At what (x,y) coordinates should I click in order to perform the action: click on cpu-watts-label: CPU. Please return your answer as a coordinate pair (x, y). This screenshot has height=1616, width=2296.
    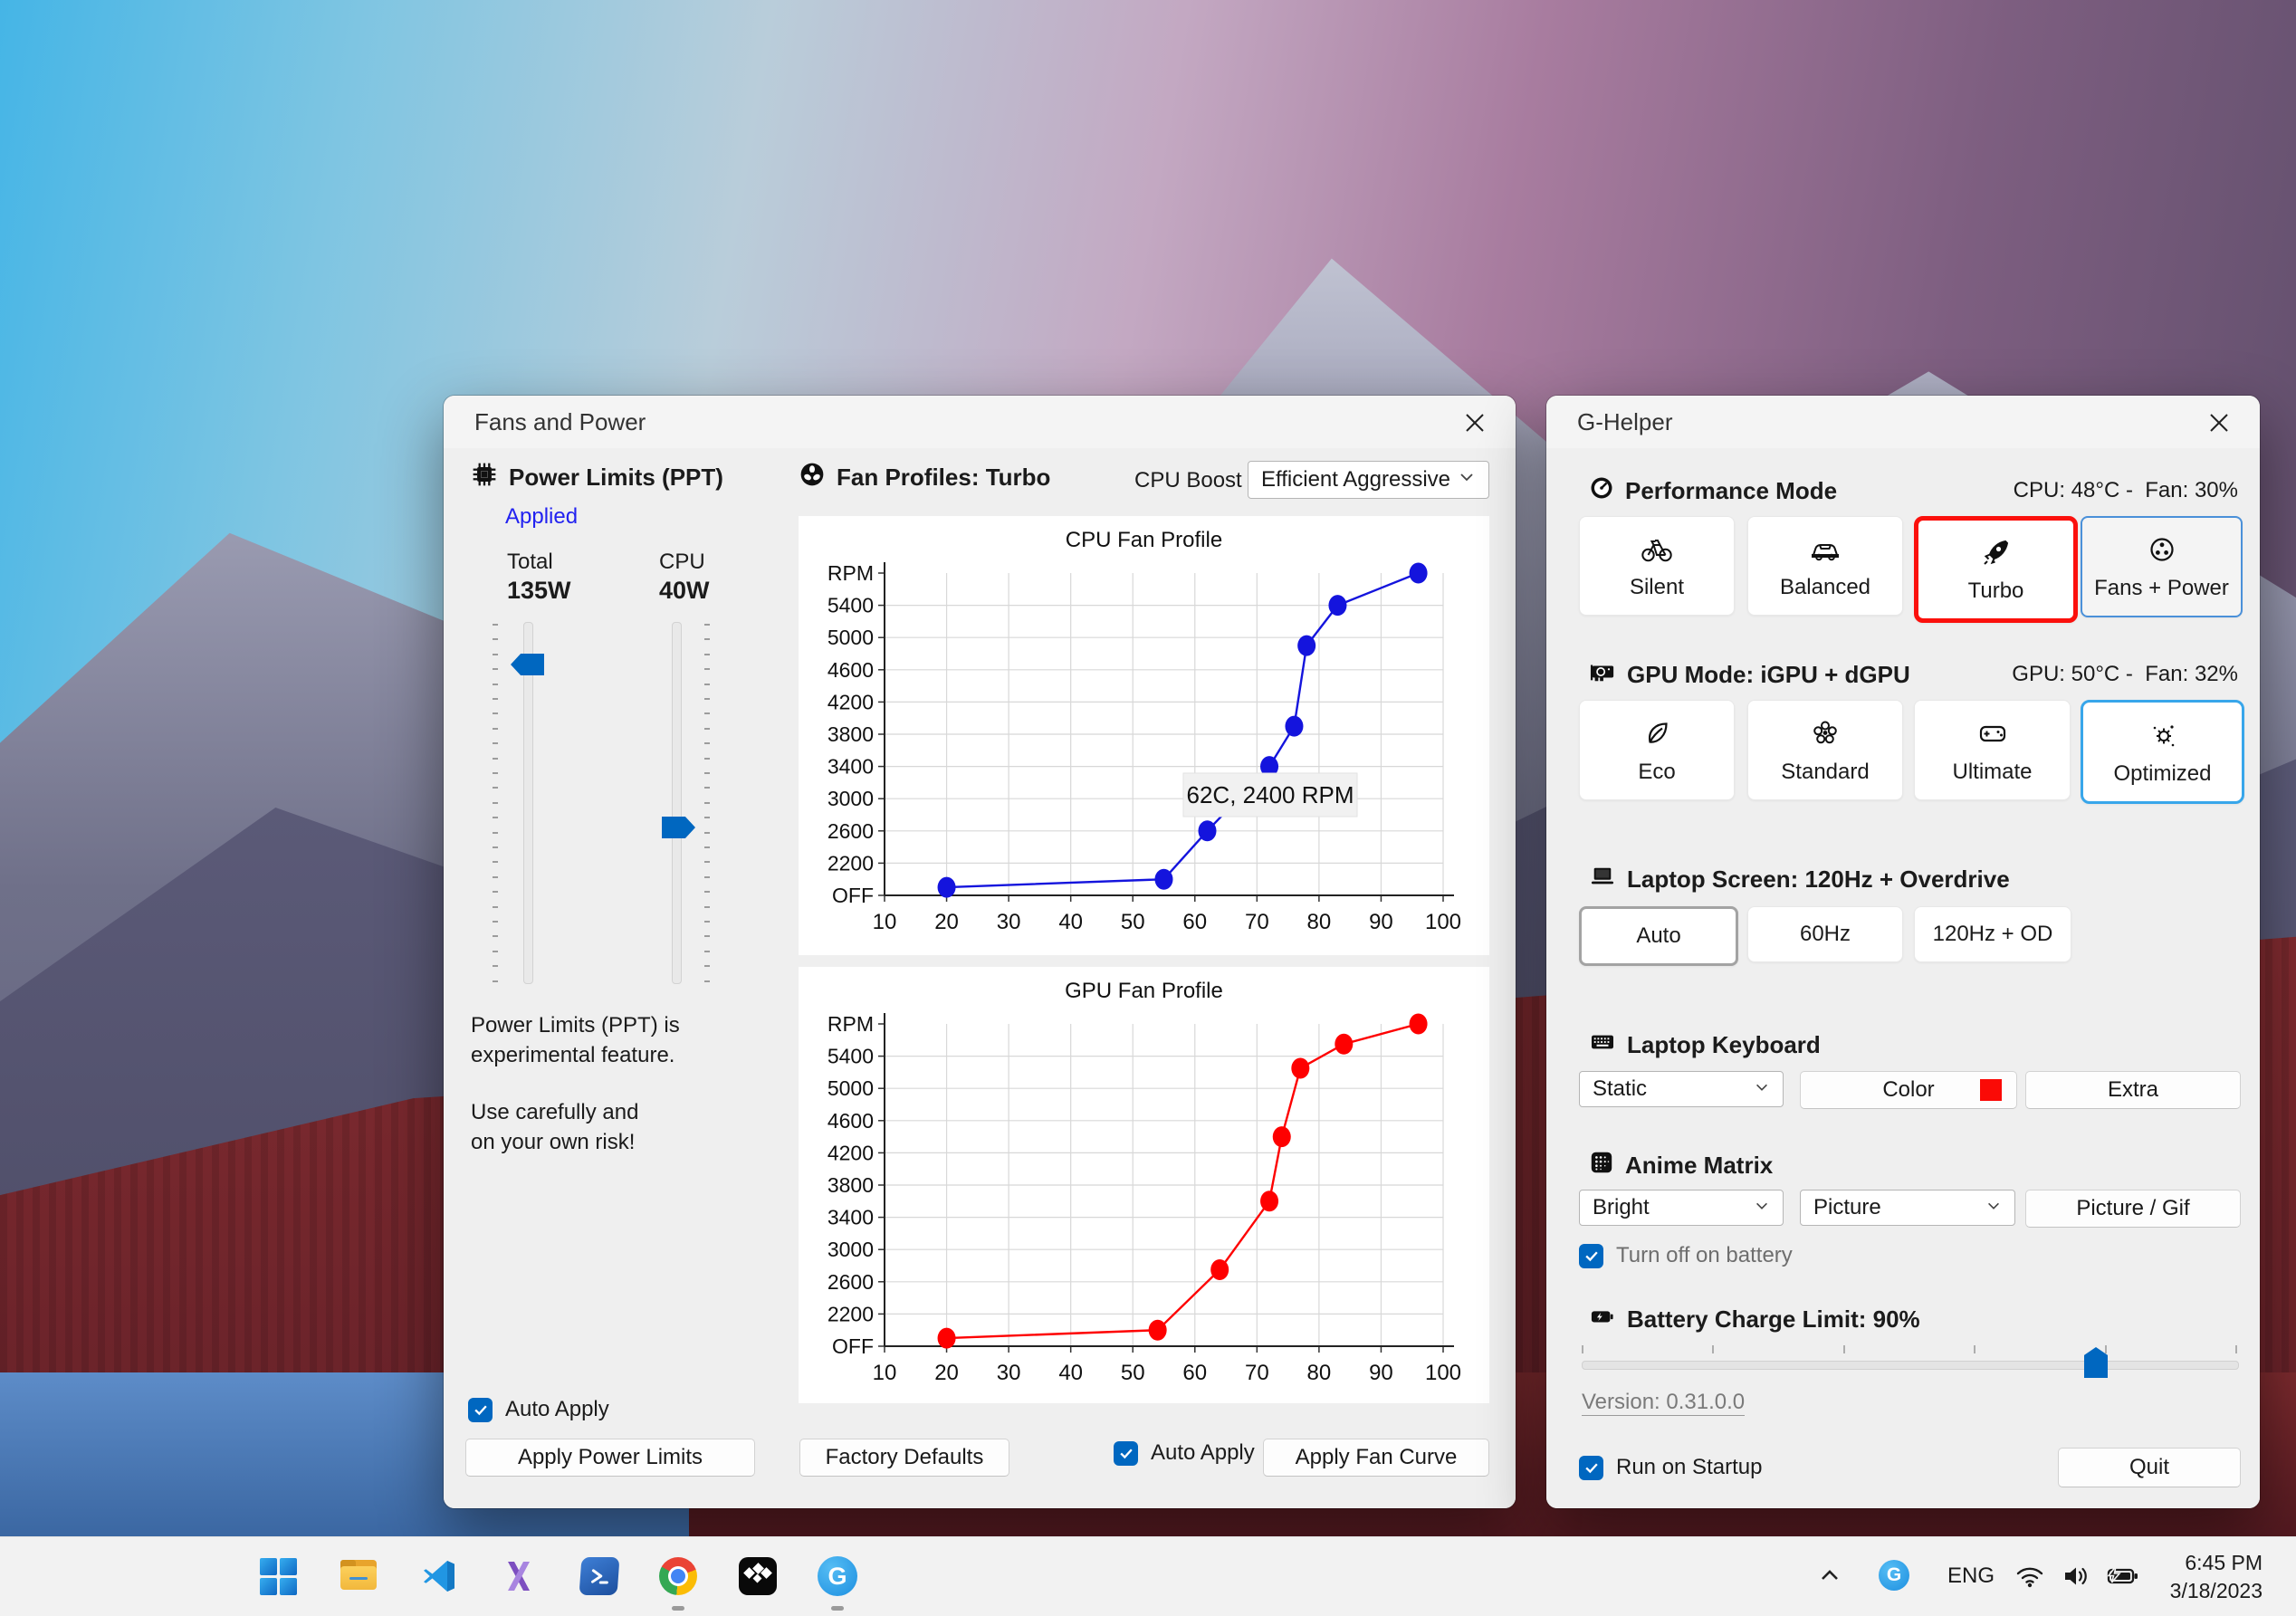
    Looking at the image, I should click on (682, 562).